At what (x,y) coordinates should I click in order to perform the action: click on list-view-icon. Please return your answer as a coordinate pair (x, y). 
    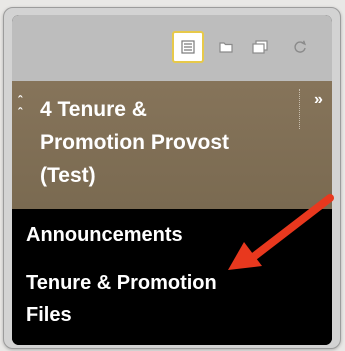
    Looking at the image, I should click on (188, 47).